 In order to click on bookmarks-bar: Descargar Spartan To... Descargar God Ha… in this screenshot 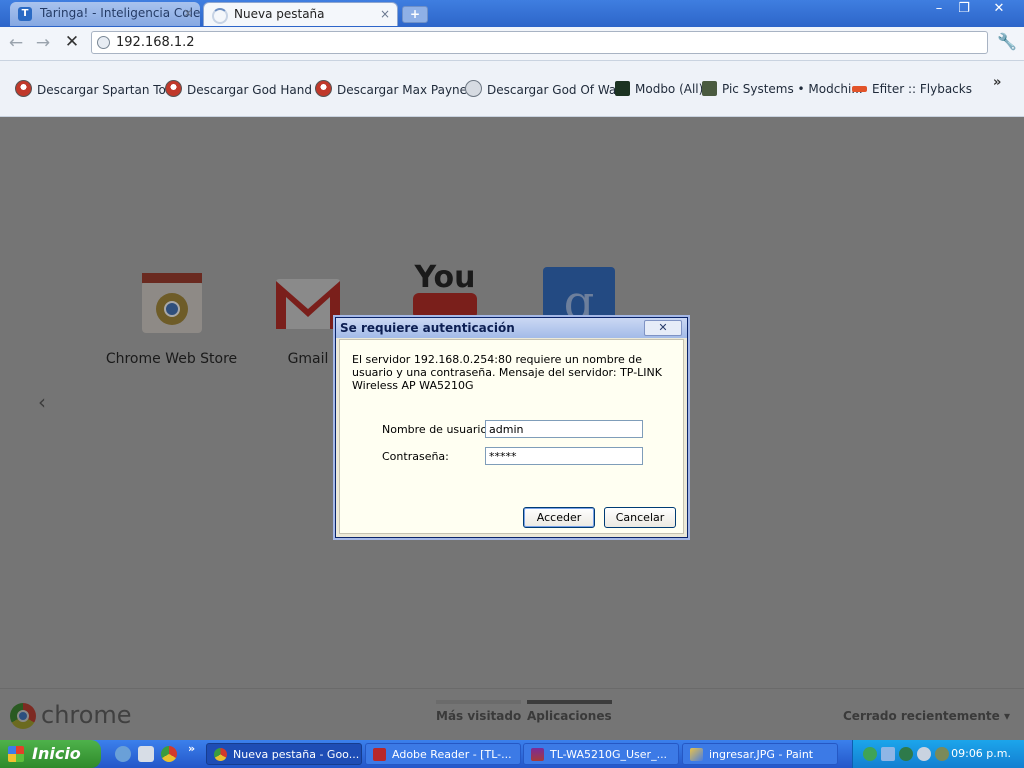, I will do `click(512, 89)`.